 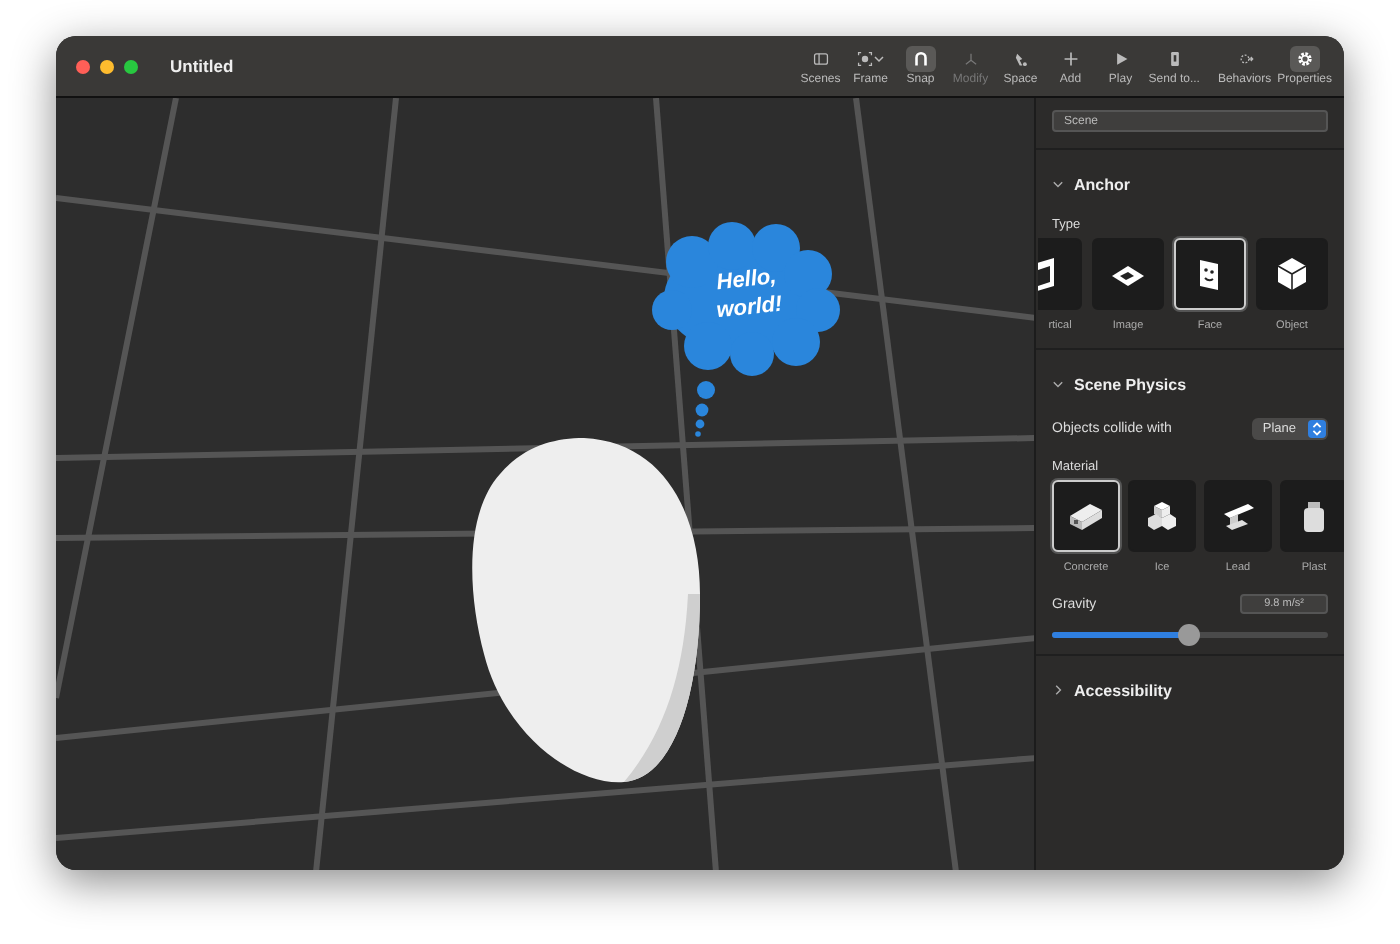 I want to click on ice-cubes-icon, so click(x=1162, y=516).